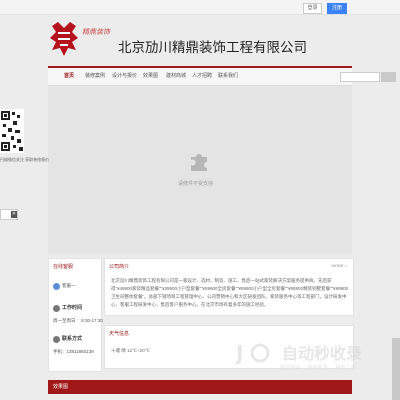 The image size is (400, 400). Describe the element at coordinates (388, 77) in the screenshot. I see `search-button` at that location.